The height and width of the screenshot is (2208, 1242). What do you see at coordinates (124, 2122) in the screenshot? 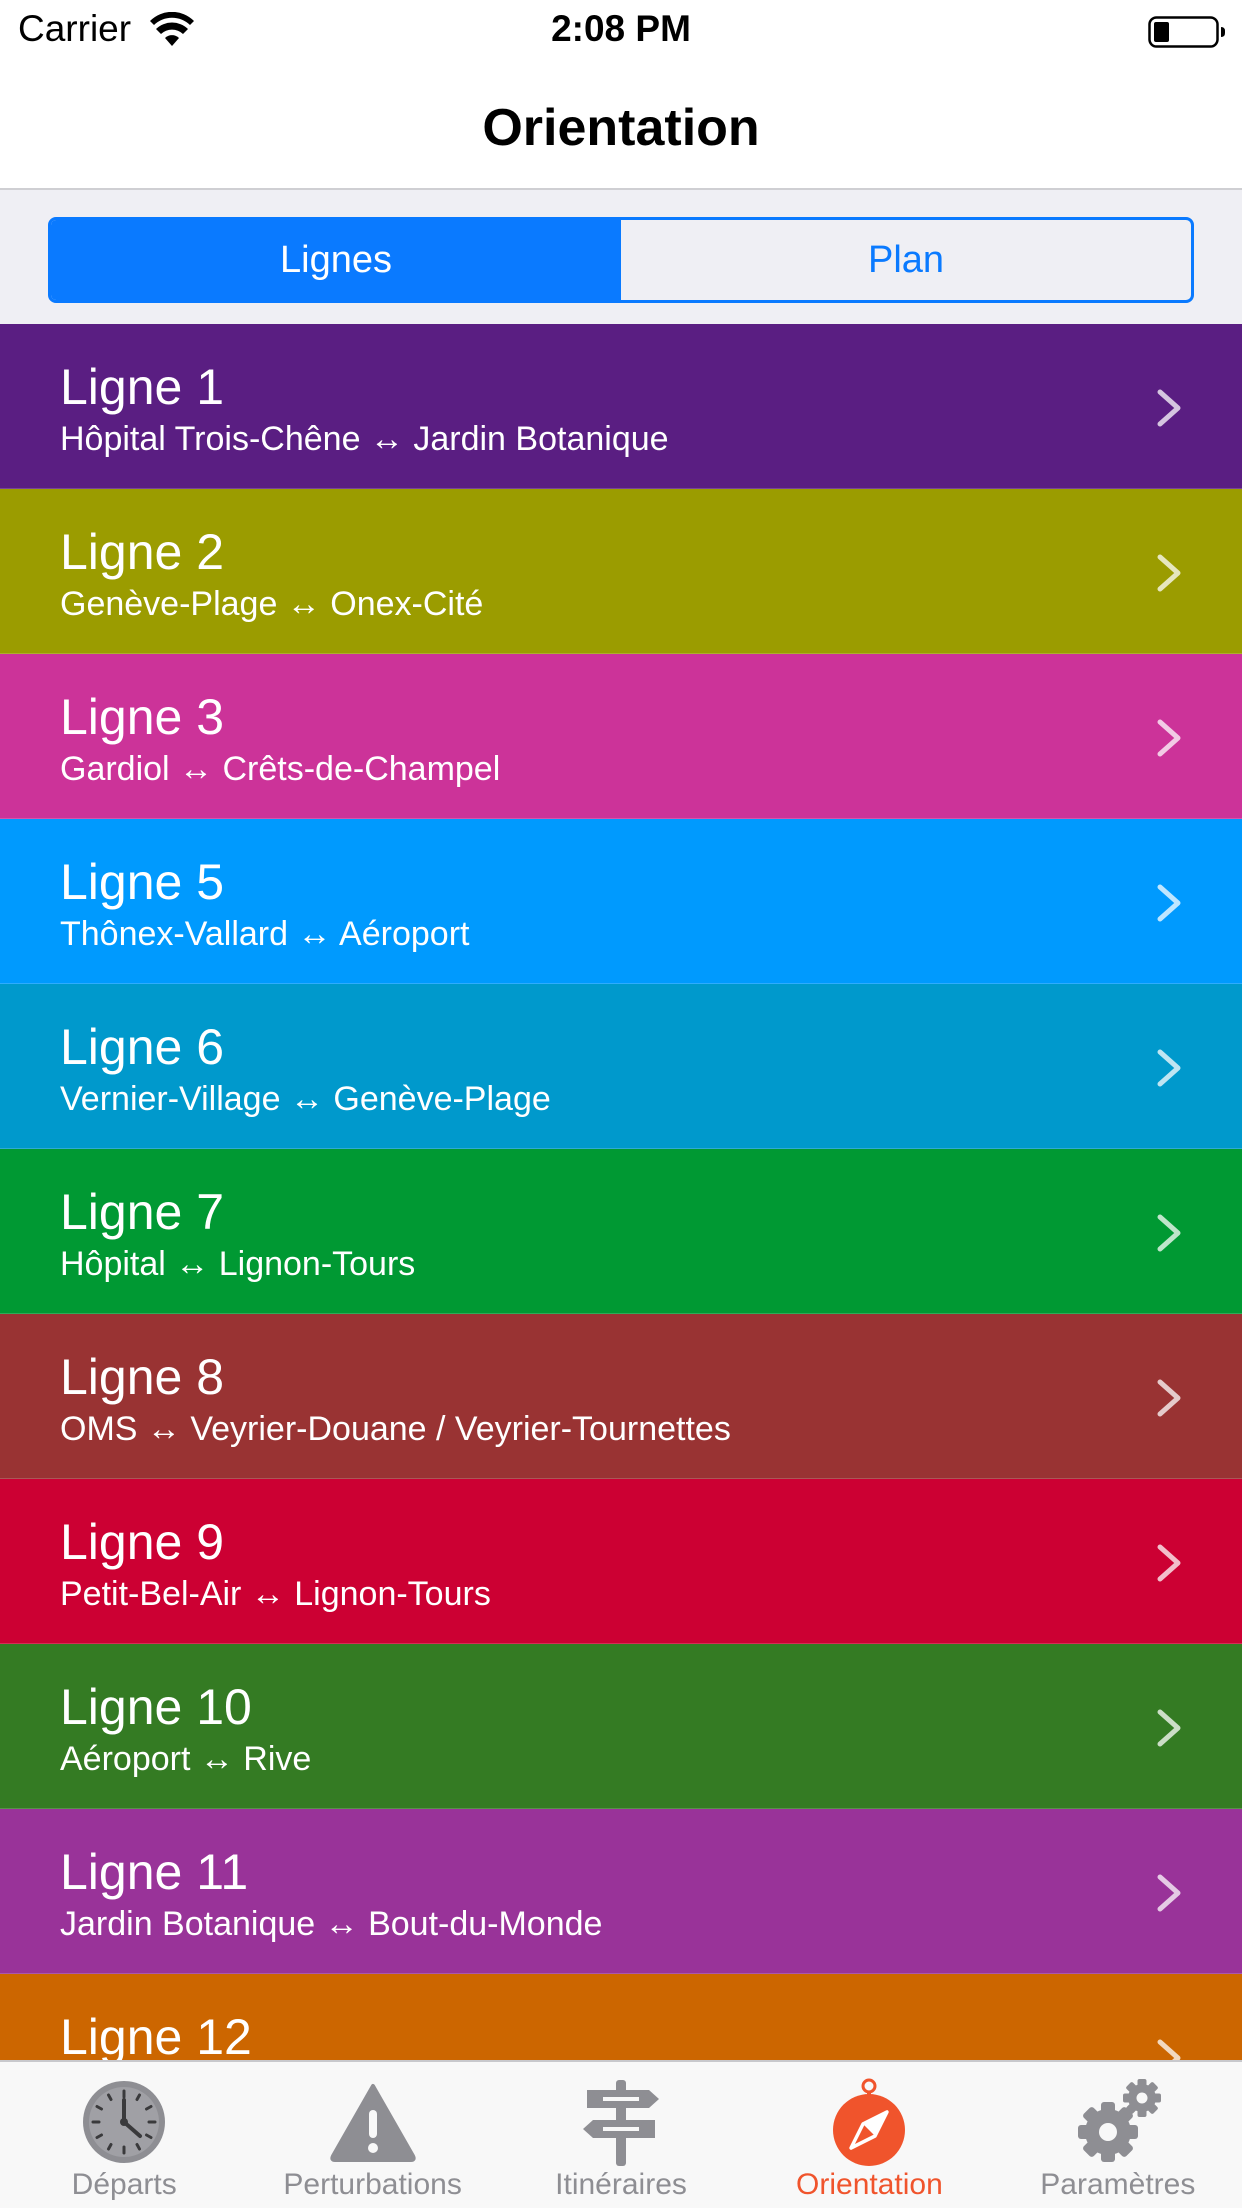
I see `clock-icon` at bounding box center [124, 2122].